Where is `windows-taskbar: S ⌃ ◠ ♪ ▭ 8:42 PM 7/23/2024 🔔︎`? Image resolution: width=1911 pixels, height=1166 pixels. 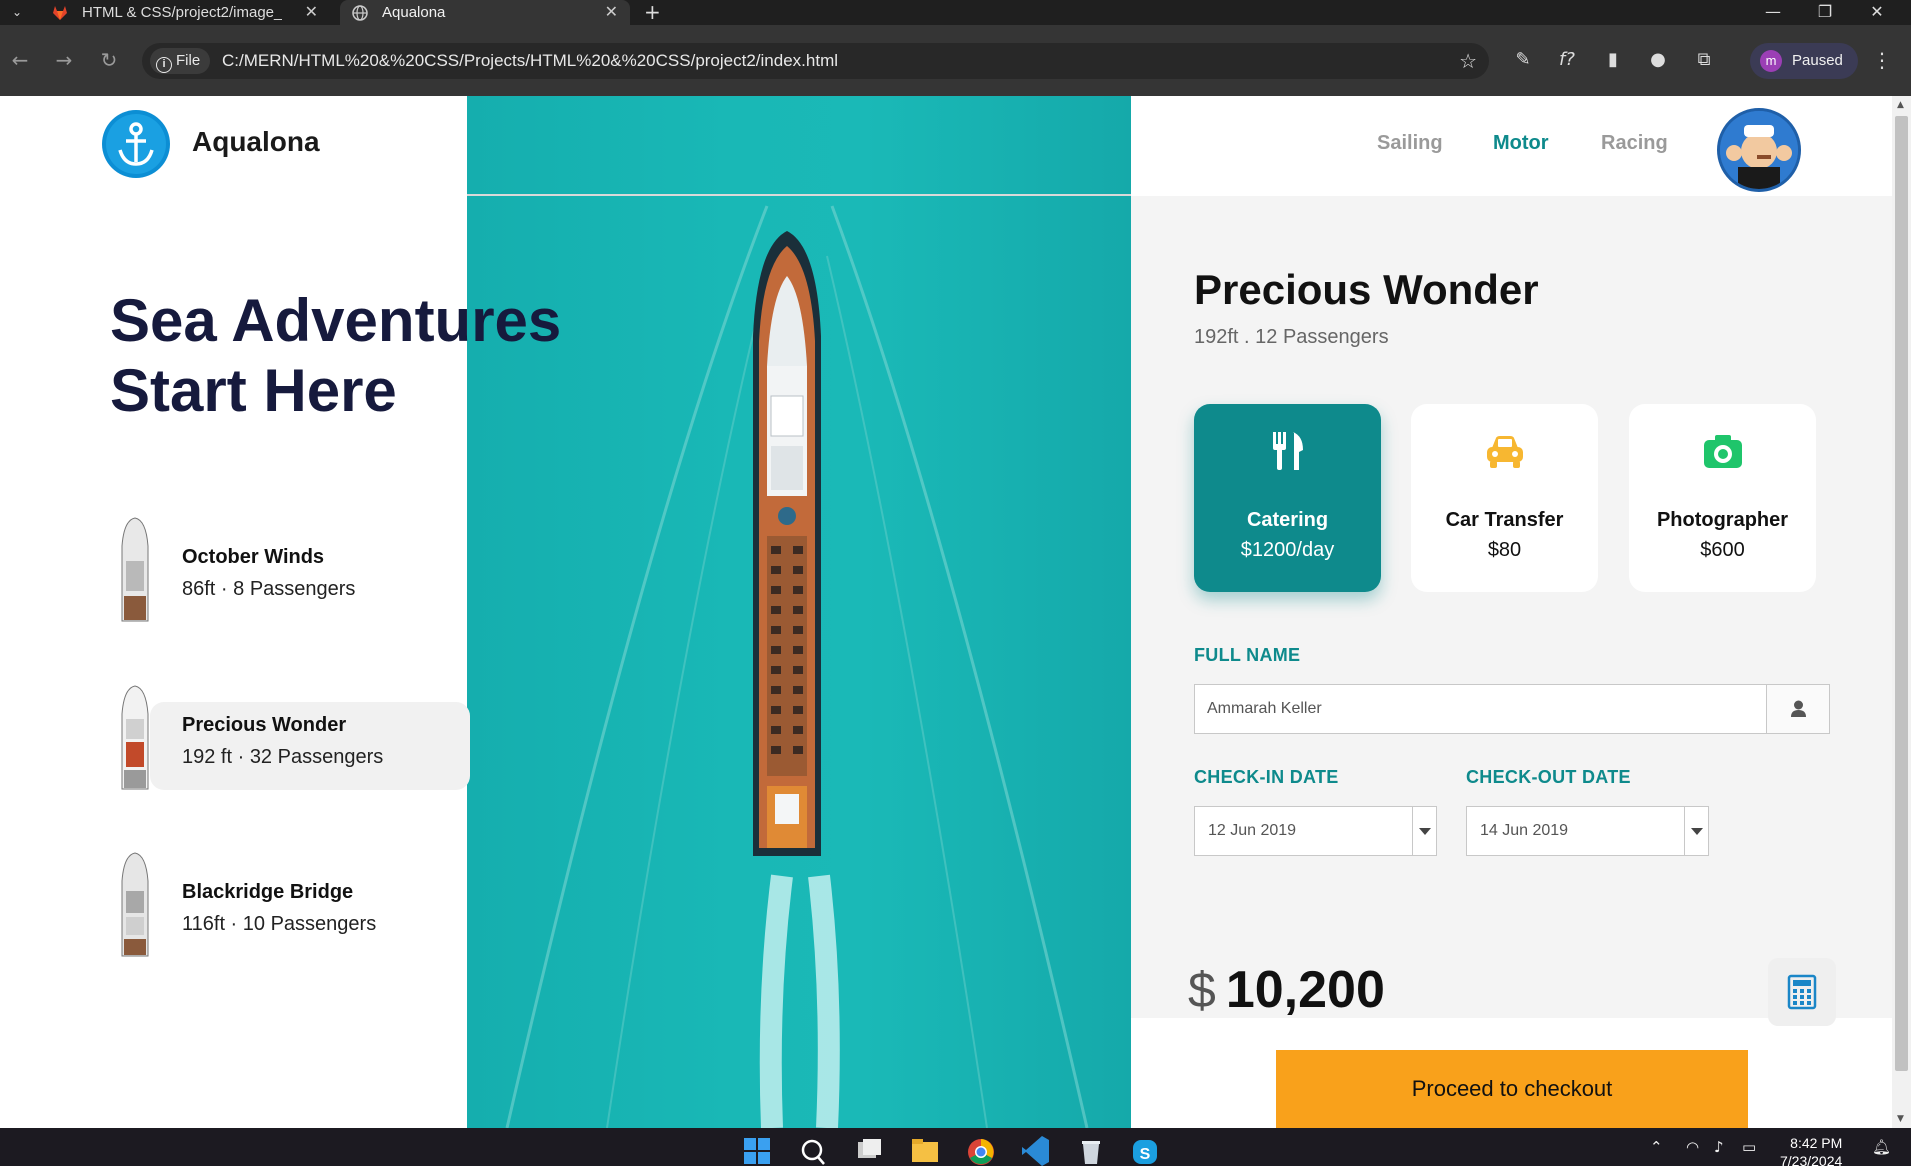 windows-taskbar: S ⌃ ◠ ♪ ▭ 8:42 PM 7/23/2024 🔔︎ is located at coordinates (955, 1147).